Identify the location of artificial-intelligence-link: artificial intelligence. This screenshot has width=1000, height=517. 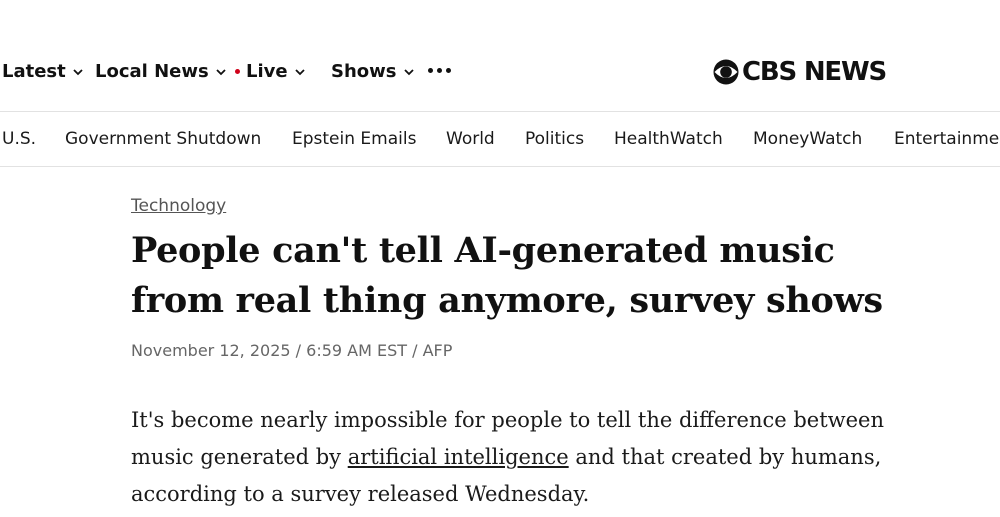
(458, 457).